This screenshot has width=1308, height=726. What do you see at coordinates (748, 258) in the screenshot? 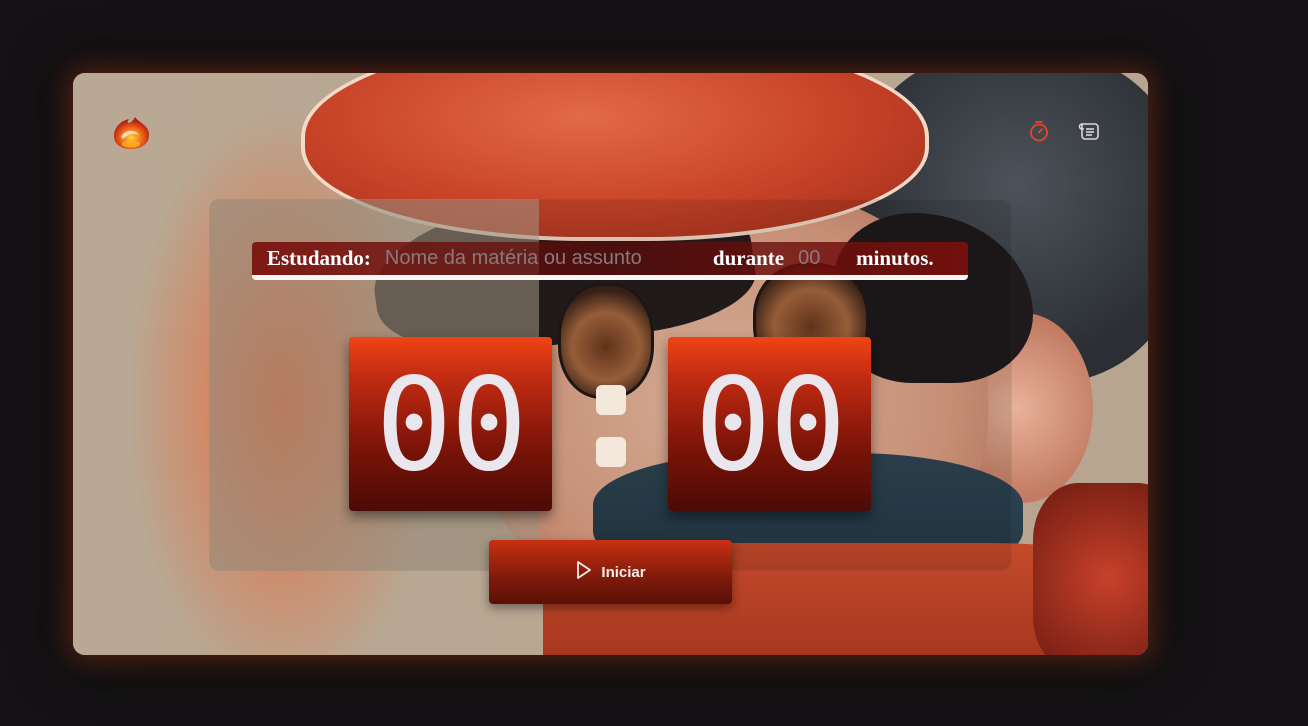
I see `during-label: durante` at bounding box center [748, 258].